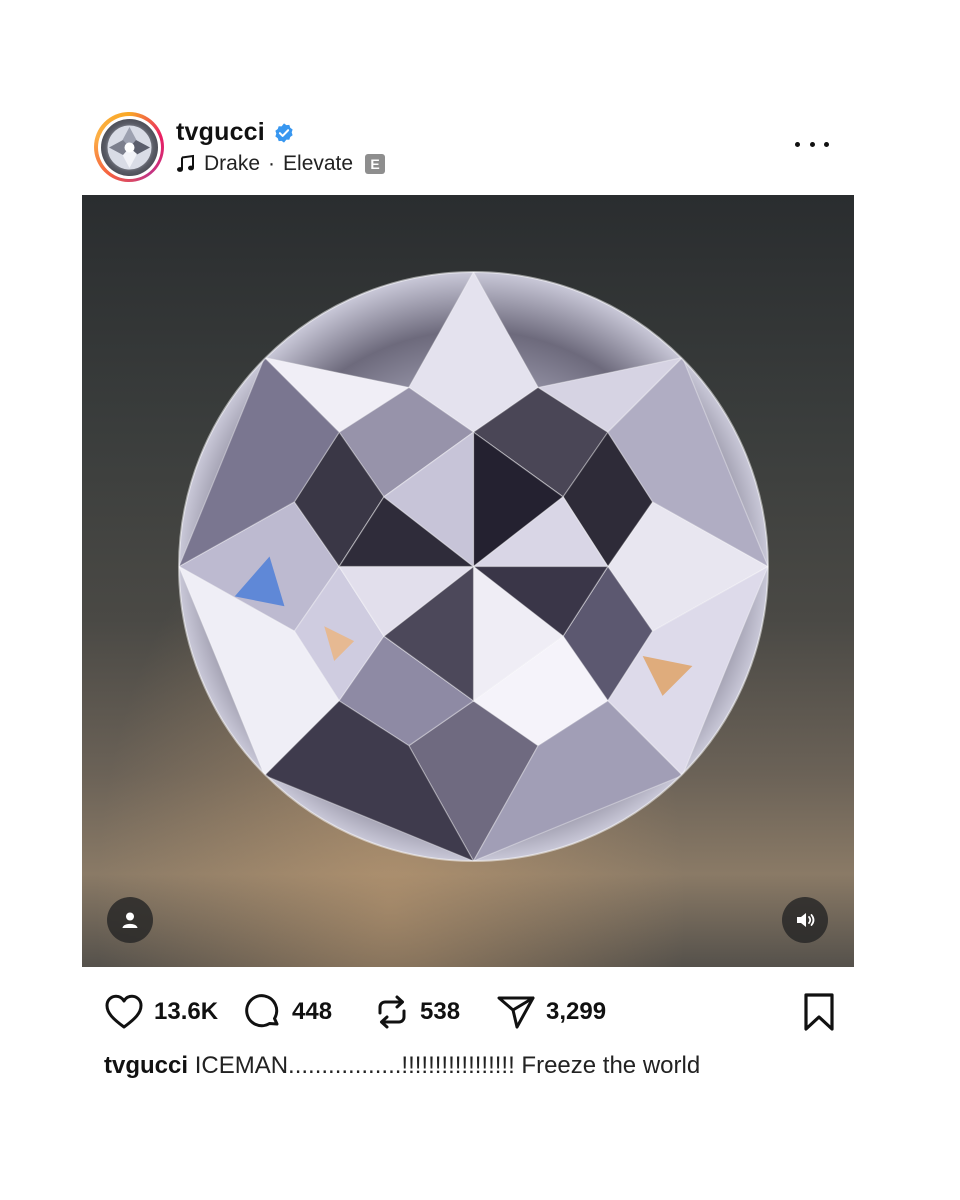 The image size is (960, 1200). Describe the element at coordinates (516, 1012) in the screenshot. I see `send-icon` at that location.